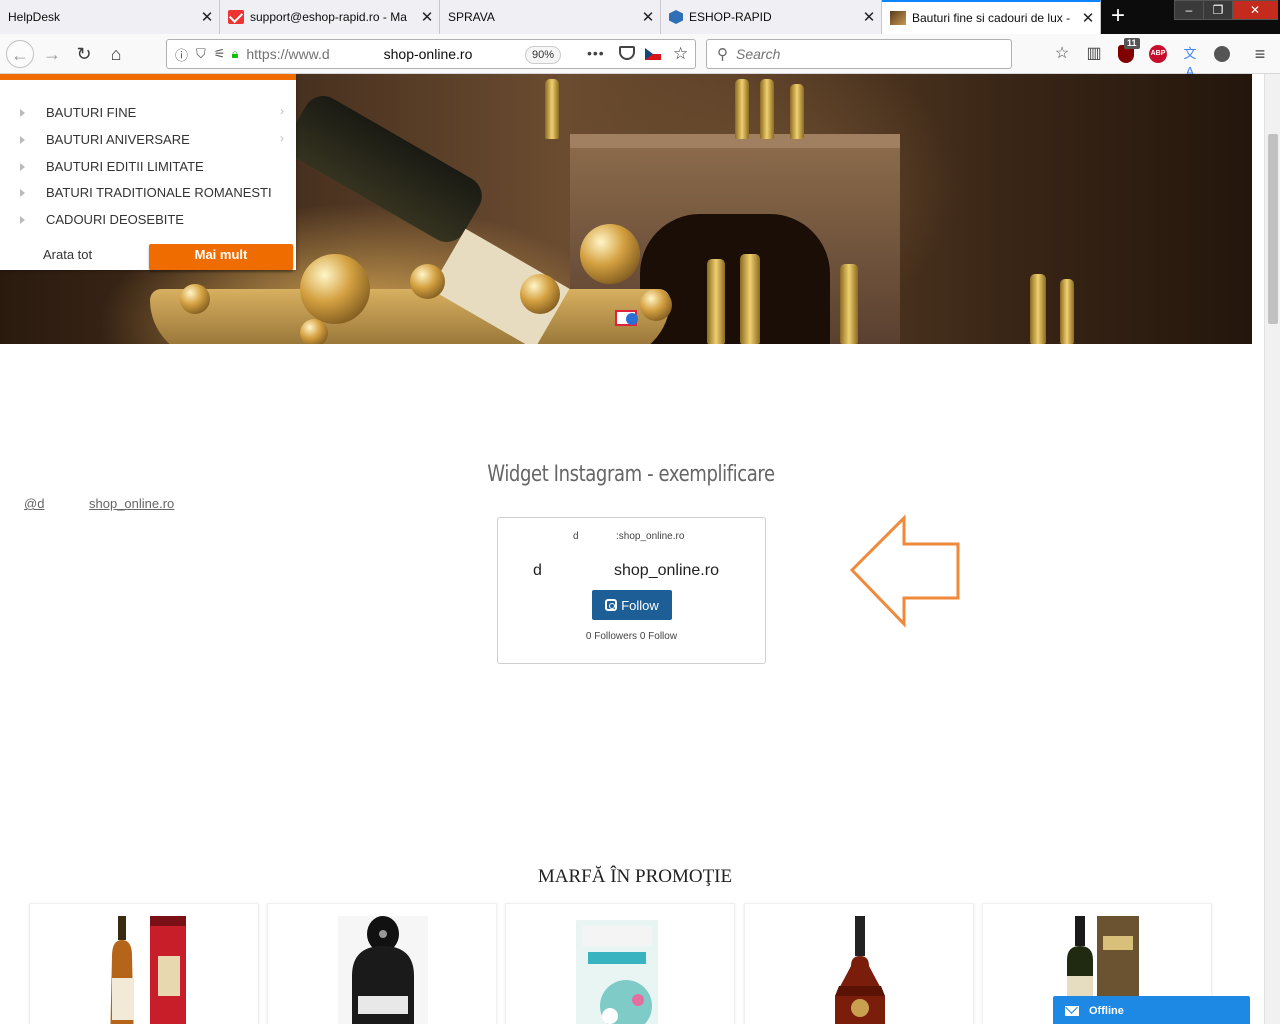  I want to click on bookmark-star-icon: ☆, so click(680, 54).